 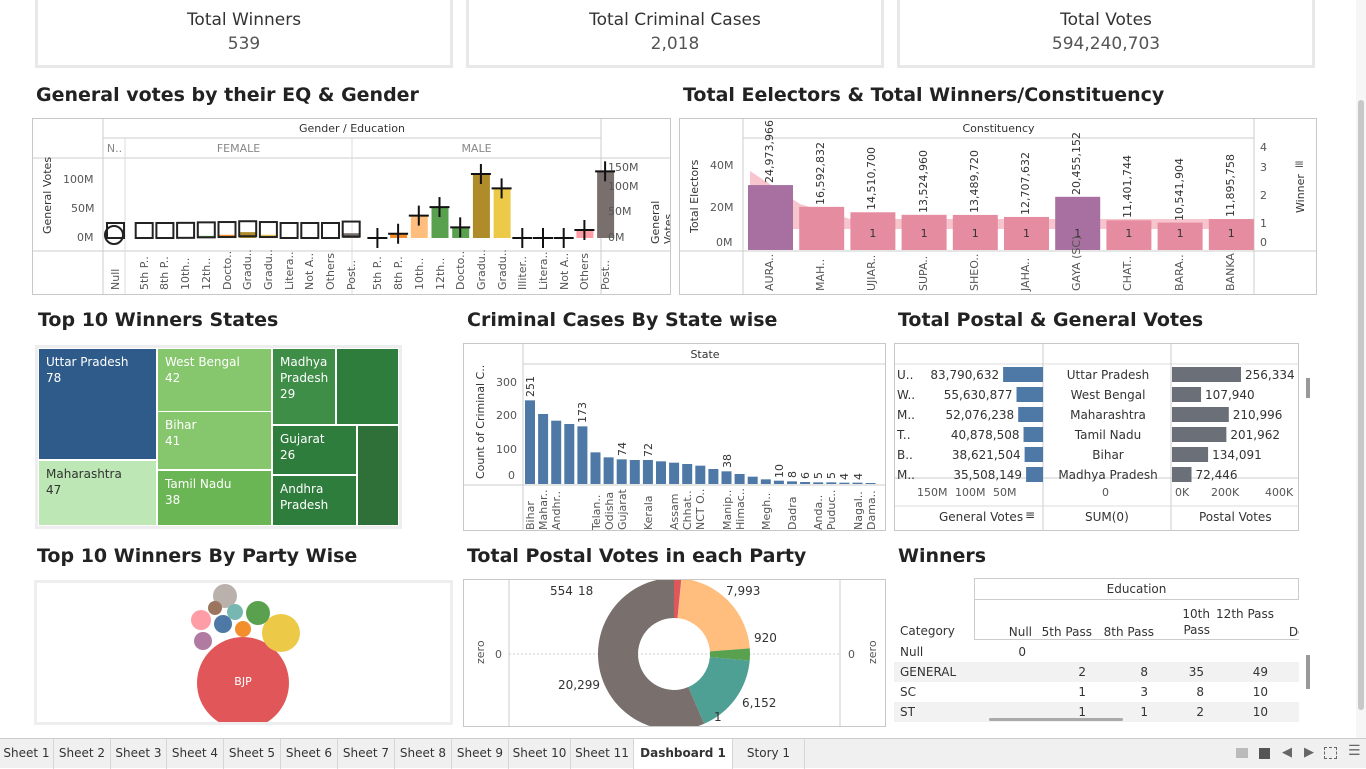 What do you see at coordinates (195, 754) in the screenshot?
I see `tab-sheet-4: Sheet 4` at bounding box center [195, 754].